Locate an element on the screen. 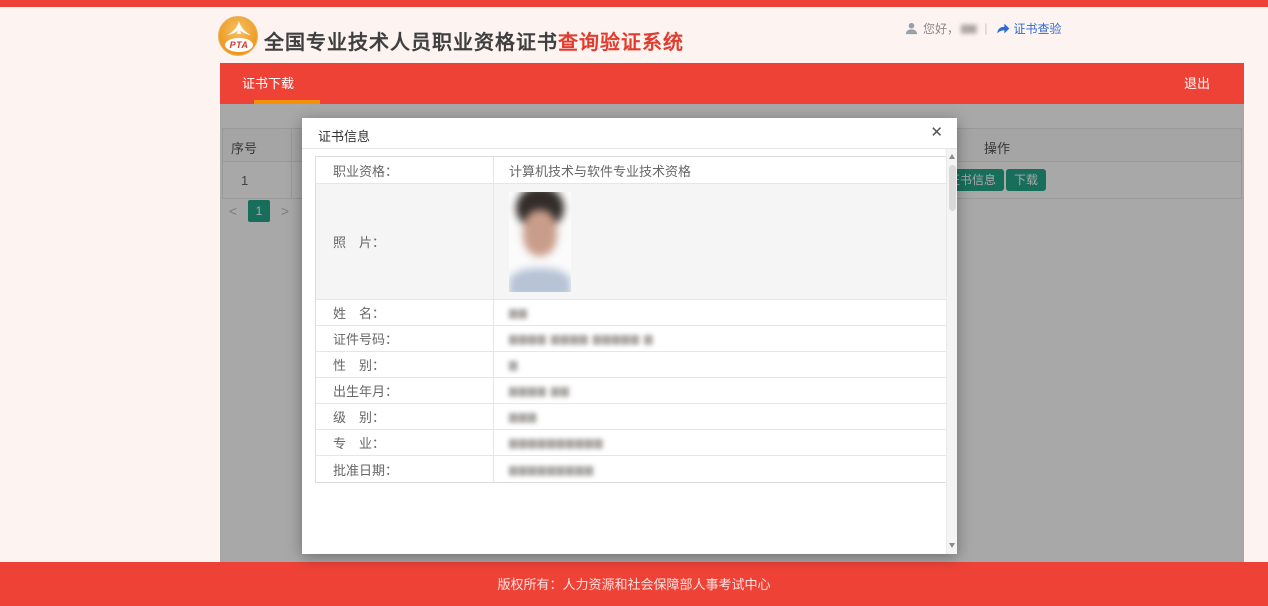 This screenshot has width=1268, height=606. modal-scrollbar is located at coordinates (951, 351).